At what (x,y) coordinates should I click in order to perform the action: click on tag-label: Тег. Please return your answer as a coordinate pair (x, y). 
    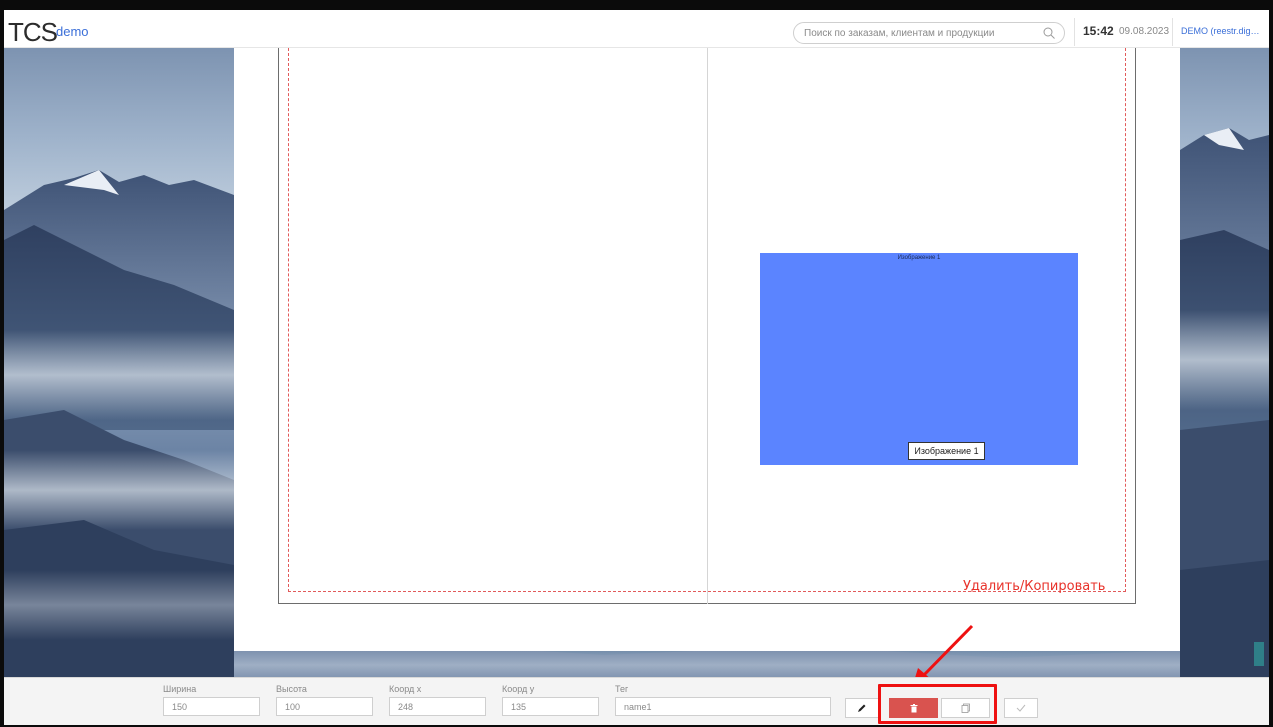
    Looking at the image, I should click on (622, 689).